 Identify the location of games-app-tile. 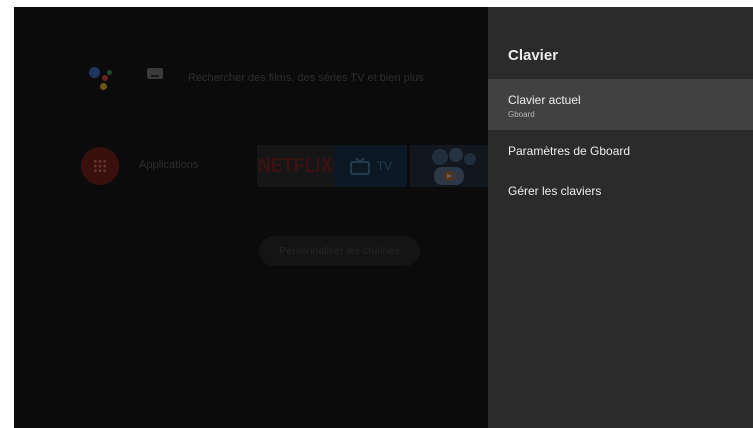
(449, 166).